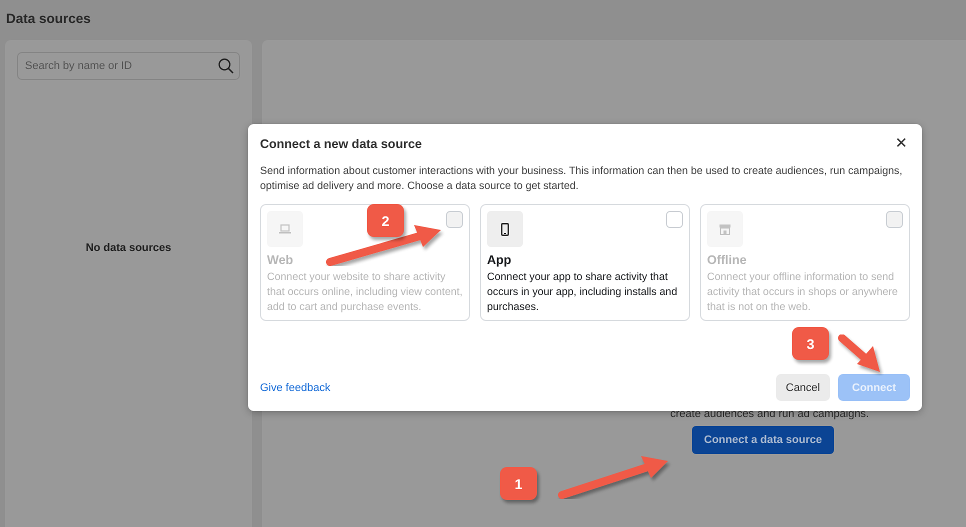 Image resolution: width=966 pixels, height=527 pixels. I want to click on option-description: Connect your website to share activity that occurs online, including view content, add to cart and purchase events., so click(365, 292).